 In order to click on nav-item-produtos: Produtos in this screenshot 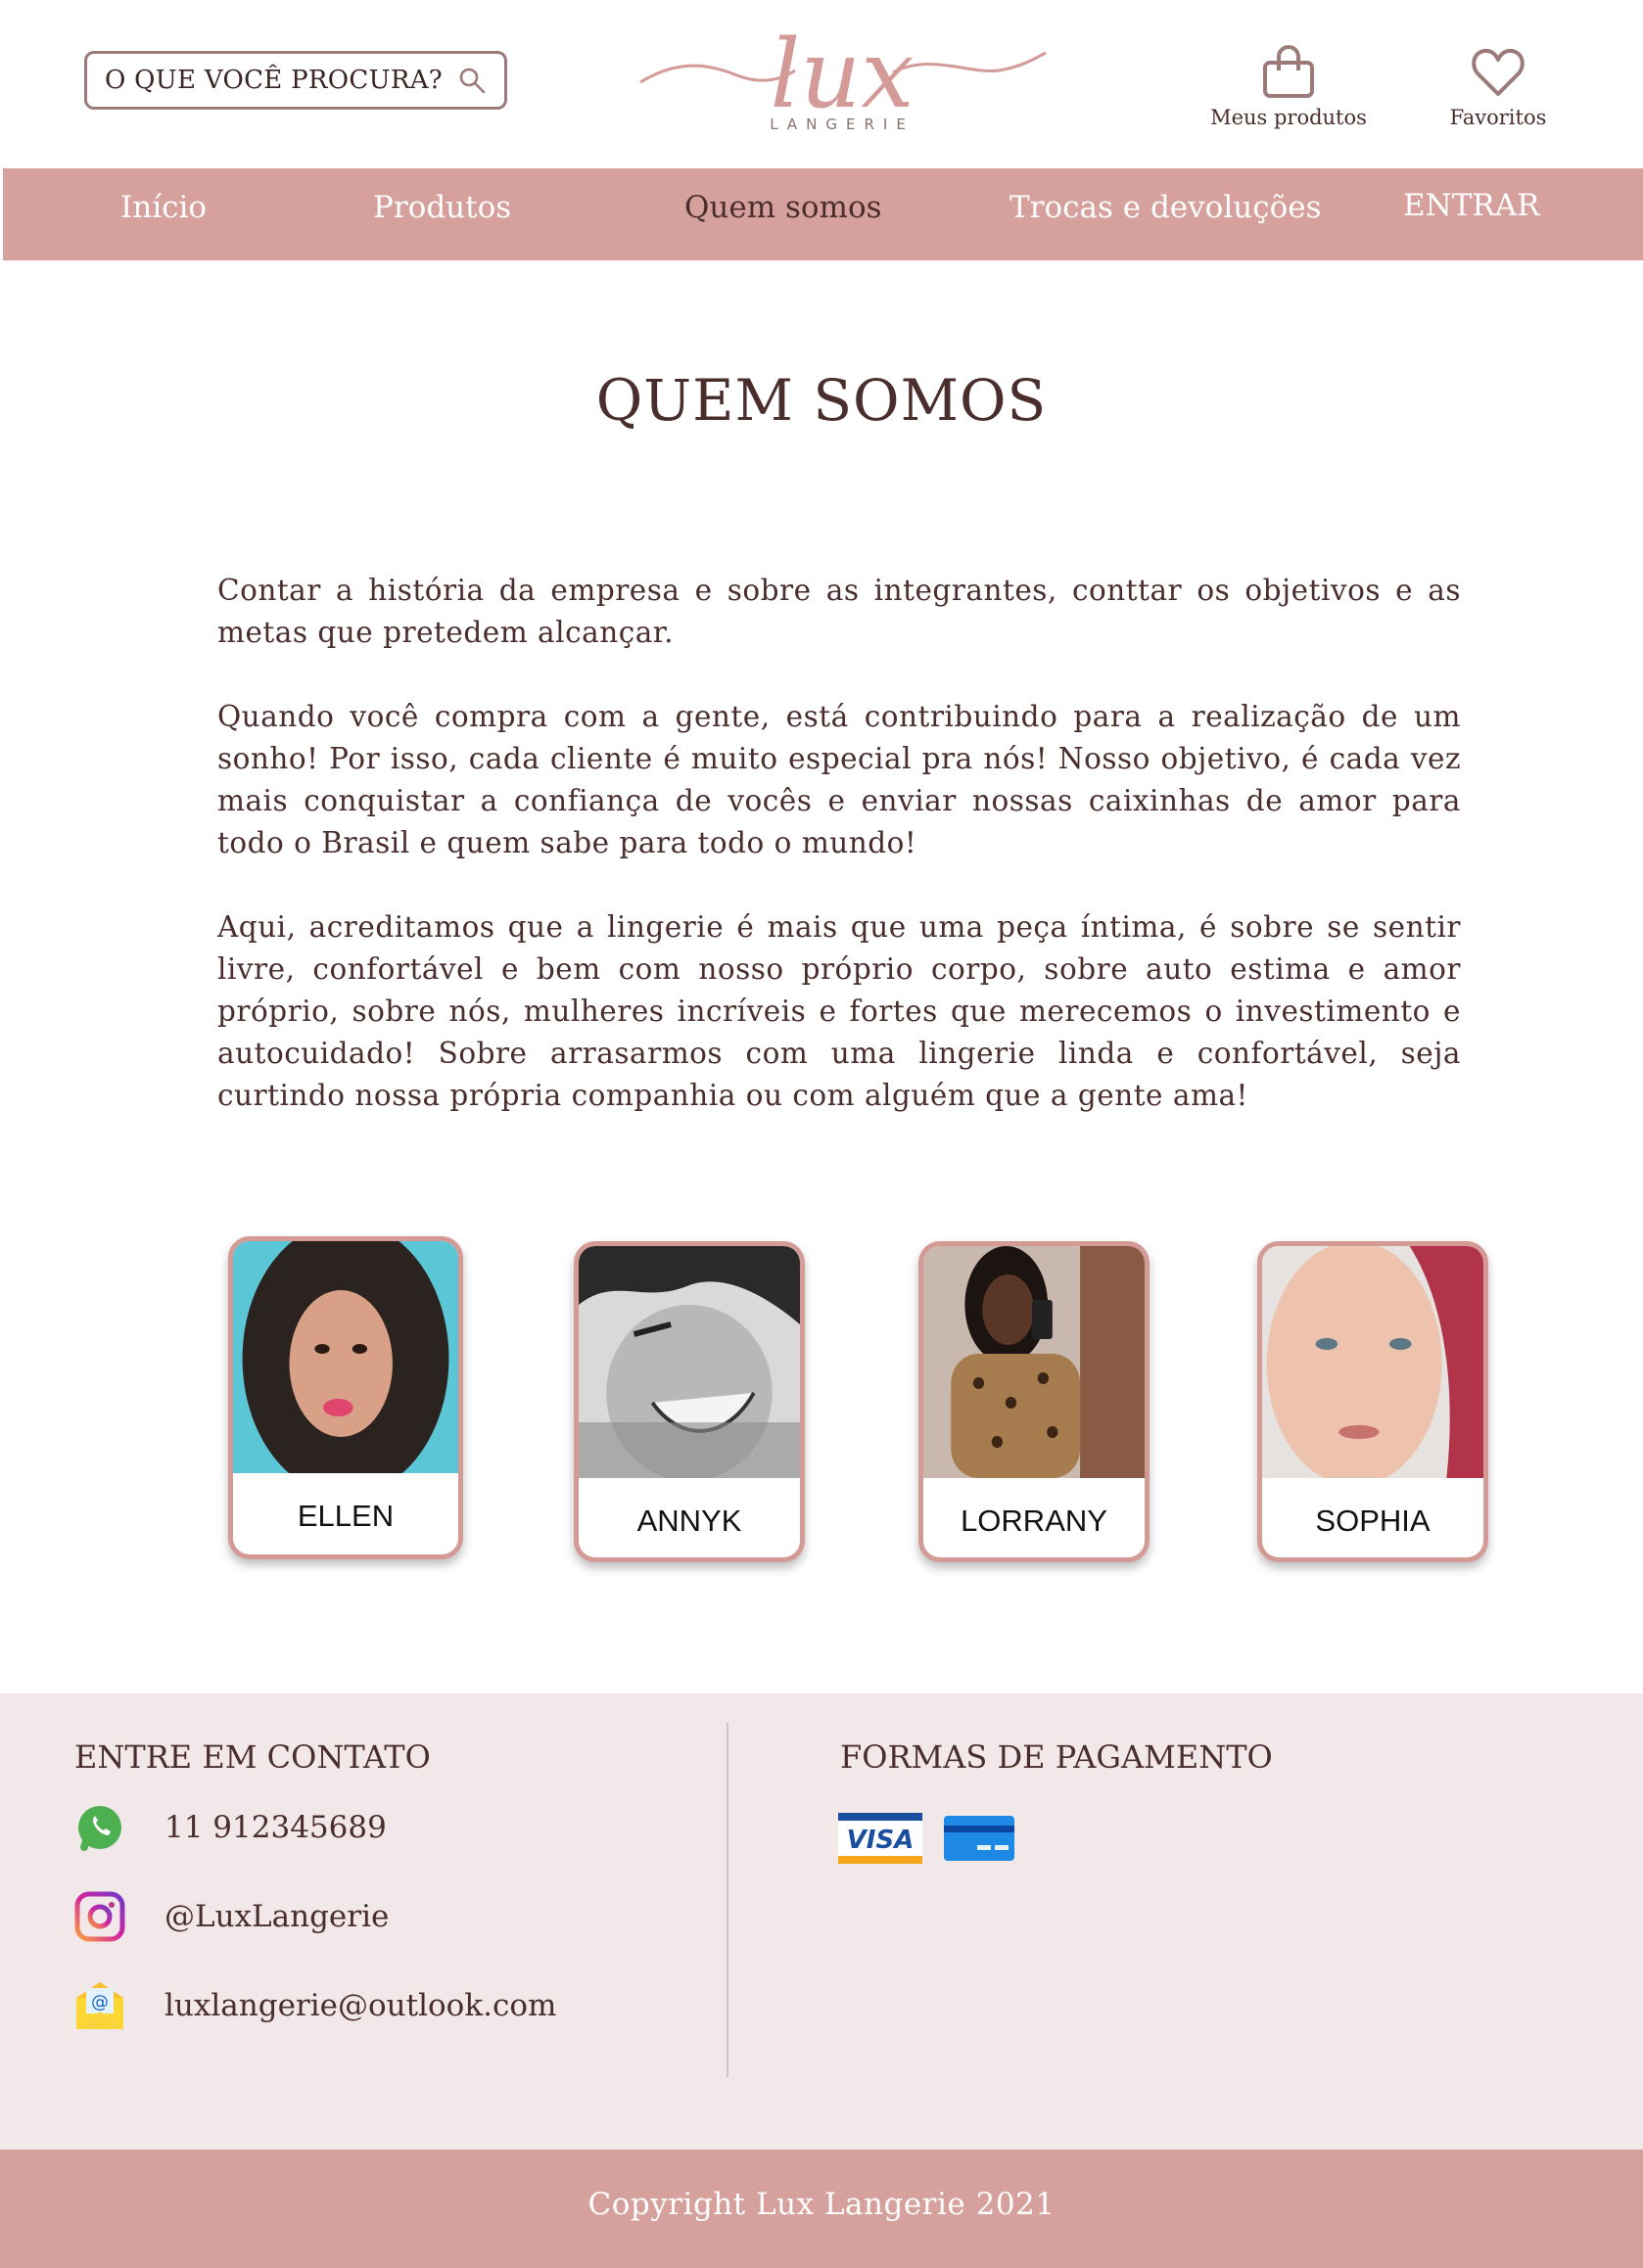, I will do `click(442, 208)`.